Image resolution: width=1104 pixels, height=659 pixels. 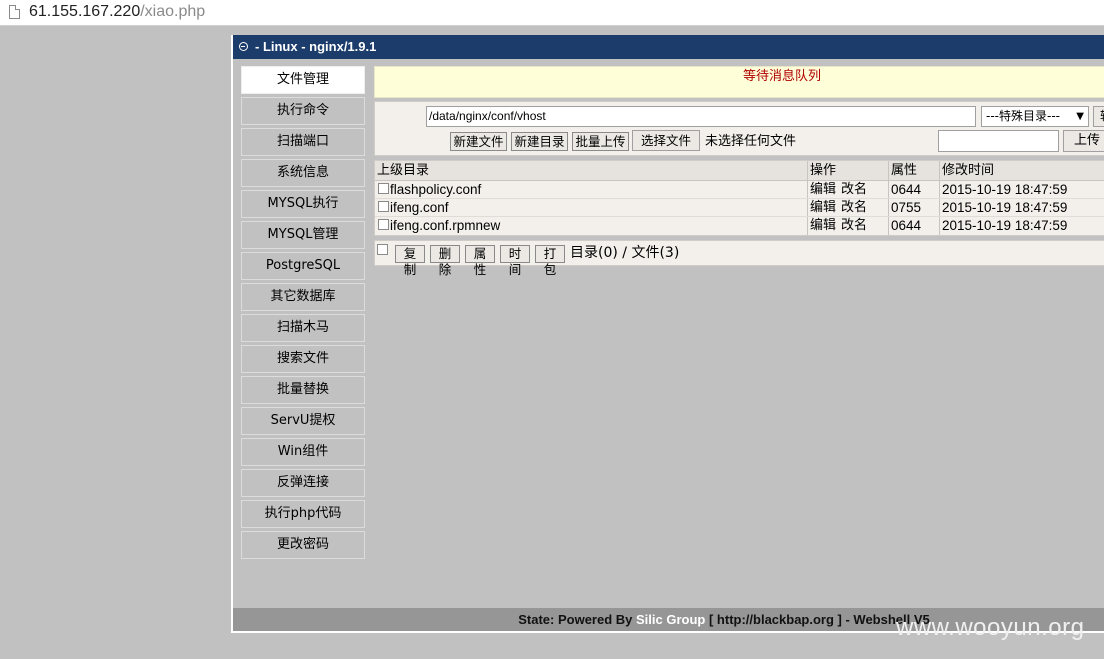 I want to click on sidebar-item-exec-php: 执行php代码, so click(x=303, y=514).